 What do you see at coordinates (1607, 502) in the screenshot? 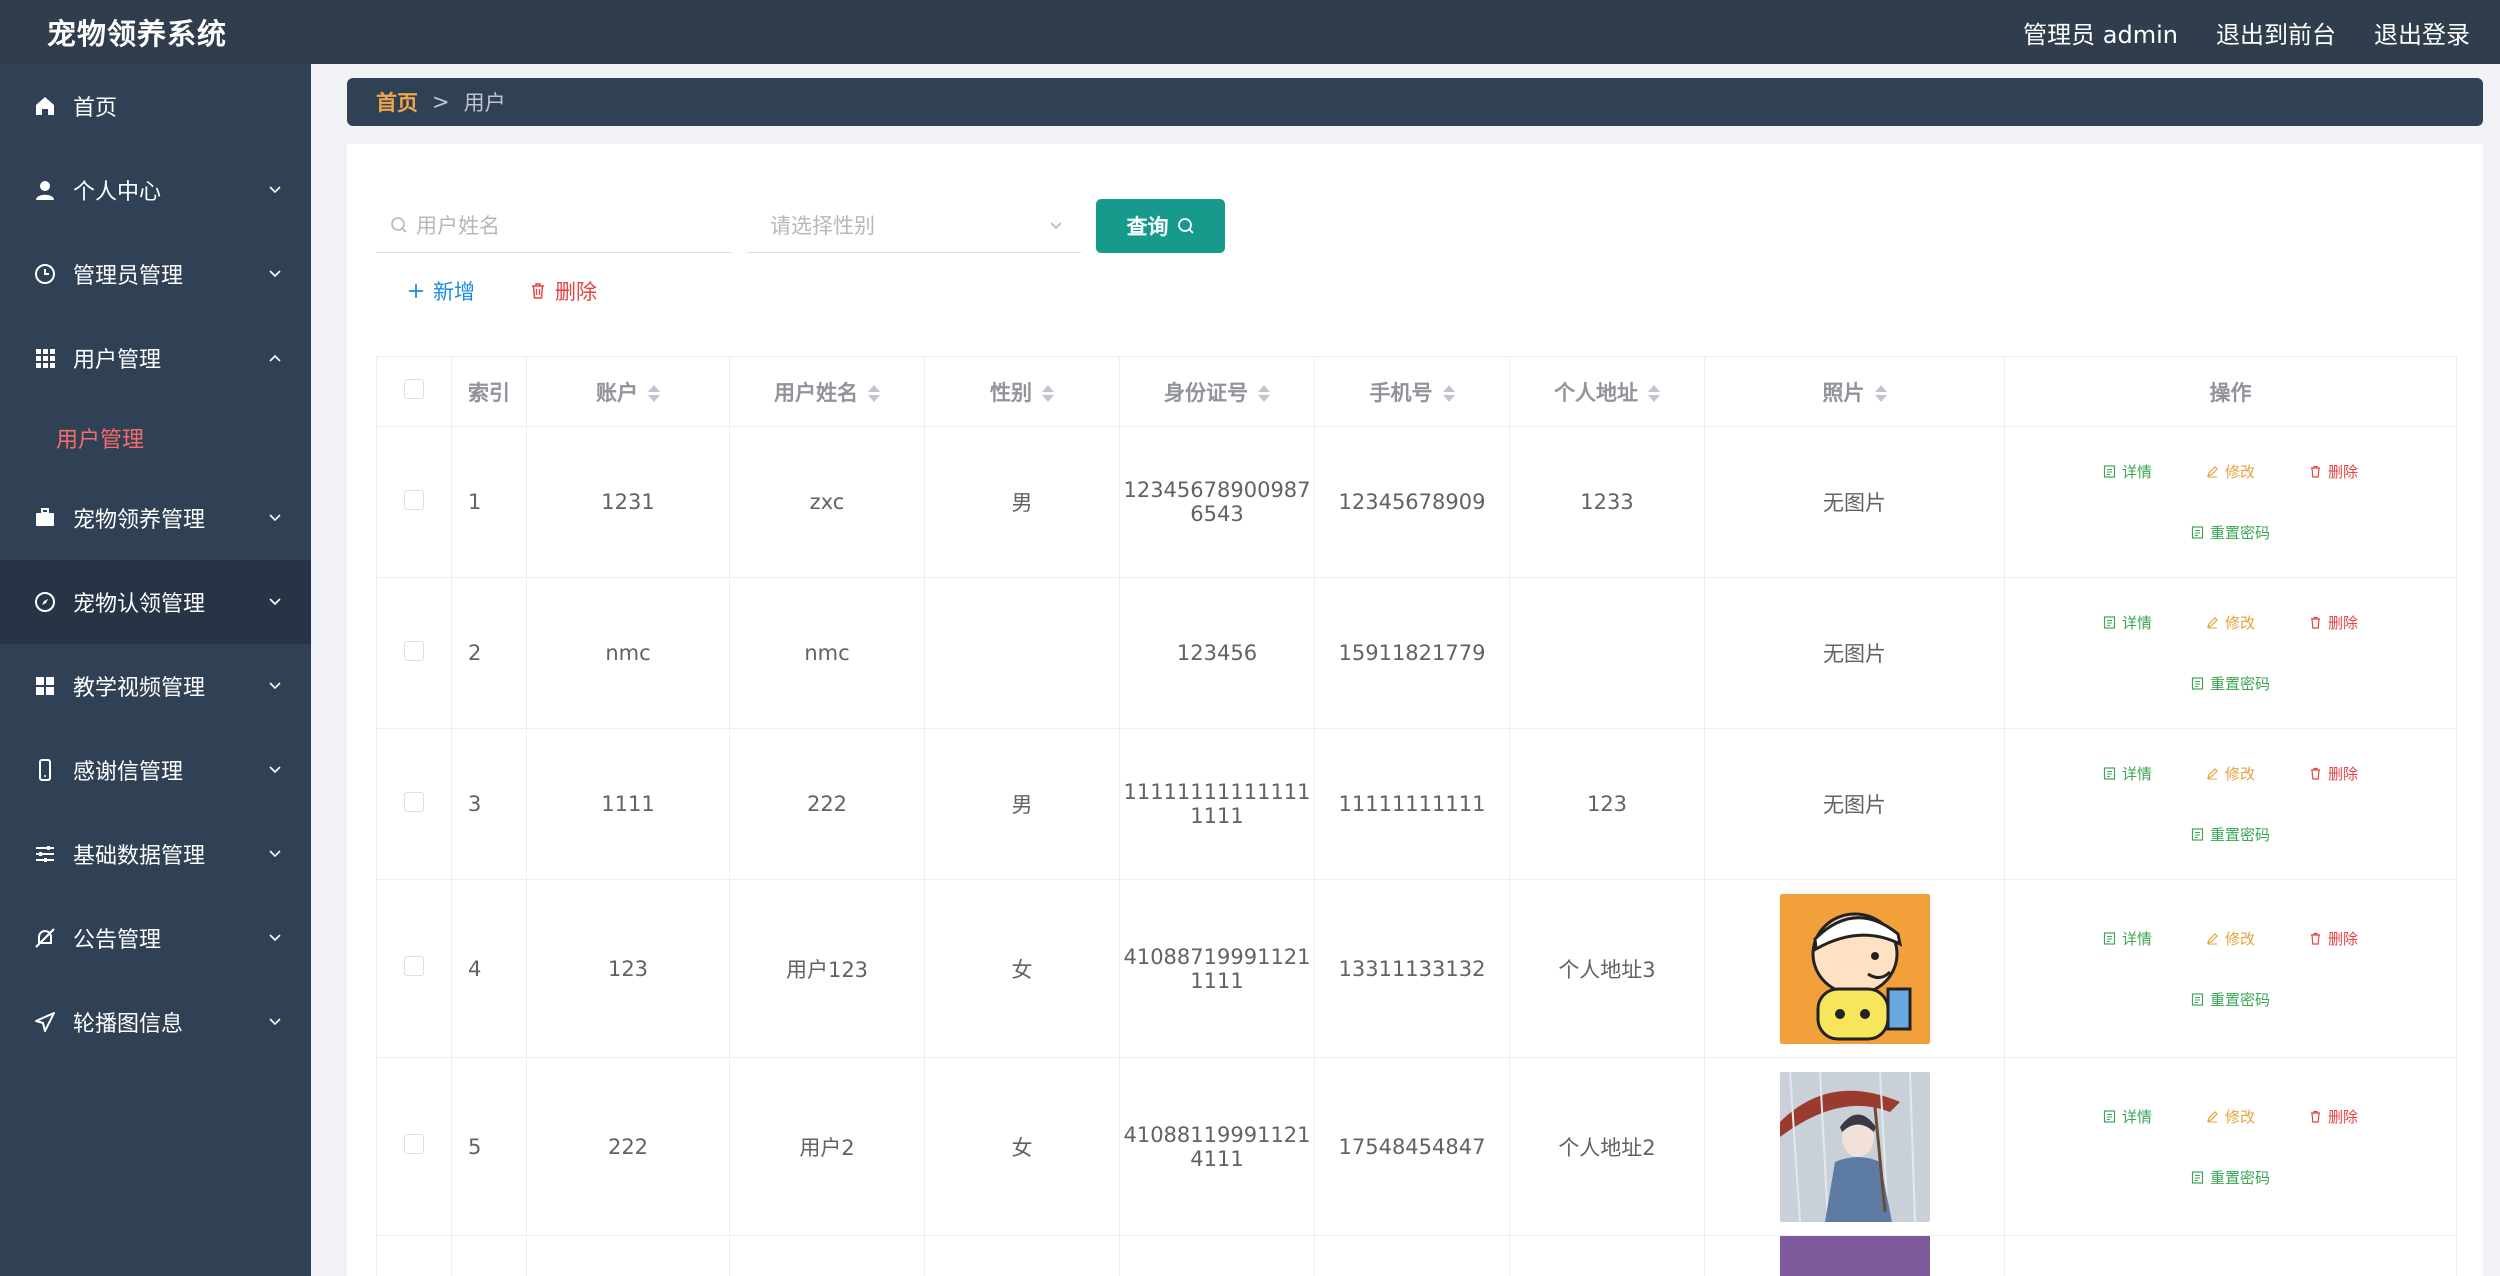
I see `address-cell: 1233` at bounding box center [1607, 502].